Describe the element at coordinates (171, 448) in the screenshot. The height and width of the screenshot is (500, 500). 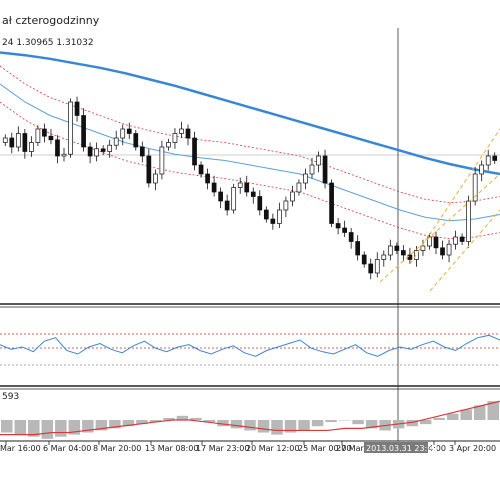
I see `x-tick-label: 13 Mar 08:00` at that location.